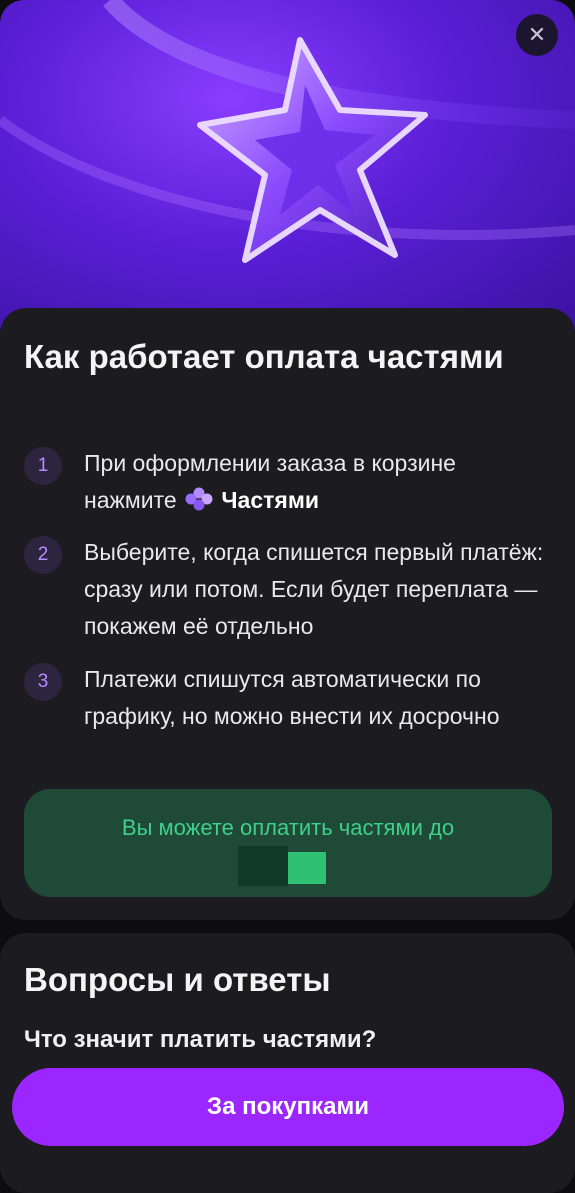 The height and width of the screenshot is (1193, 575). What do you see at coordinates (200, 1040) in the screenshot?
I see `faq-question: Что значит платить частями?` at bounding box center [200, 1040].